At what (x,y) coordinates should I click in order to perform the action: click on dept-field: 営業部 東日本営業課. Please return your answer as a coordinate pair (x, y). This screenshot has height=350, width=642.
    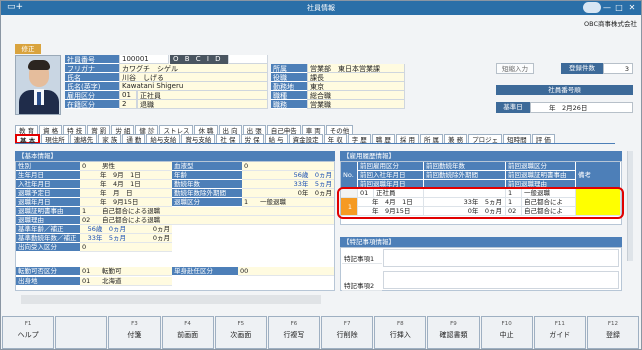
    Looking at the image, I should click on (356, 68).